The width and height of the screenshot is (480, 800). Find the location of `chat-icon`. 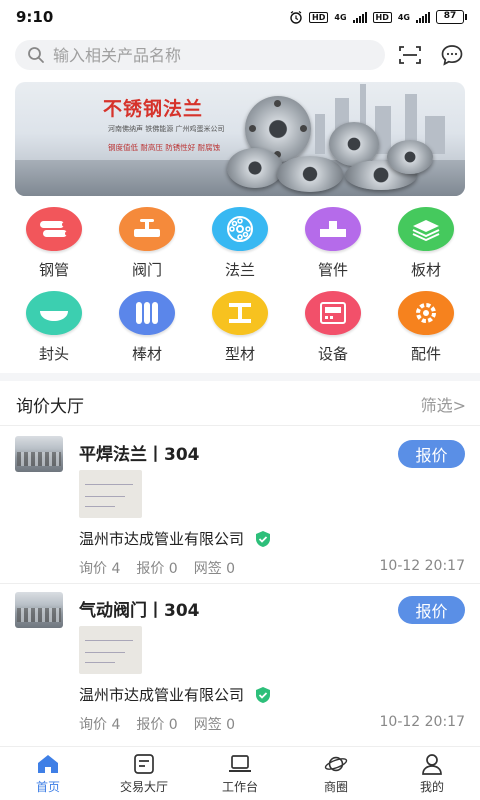

chat-icon is located at coordinates (452, 55).